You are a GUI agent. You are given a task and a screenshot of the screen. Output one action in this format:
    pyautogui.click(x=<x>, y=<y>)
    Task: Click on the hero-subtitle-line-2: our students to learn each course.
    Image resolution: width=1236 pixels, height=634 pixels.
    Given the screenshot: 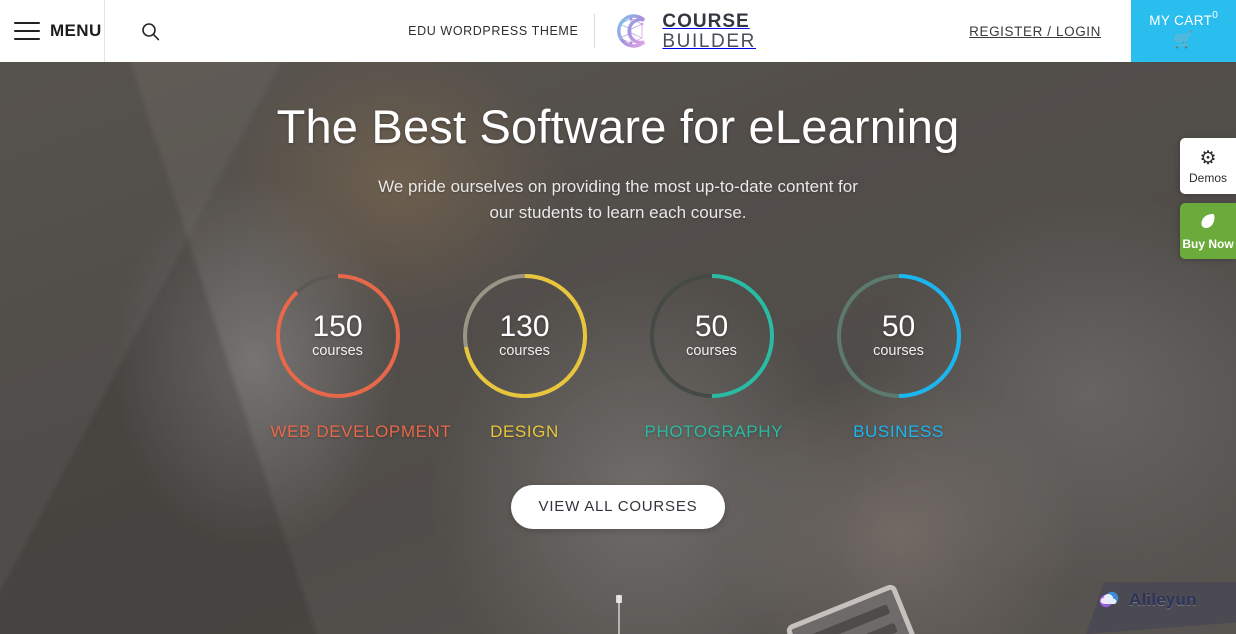 What is the action you would take?
    pyautogui.click(x=618, y=213)
    